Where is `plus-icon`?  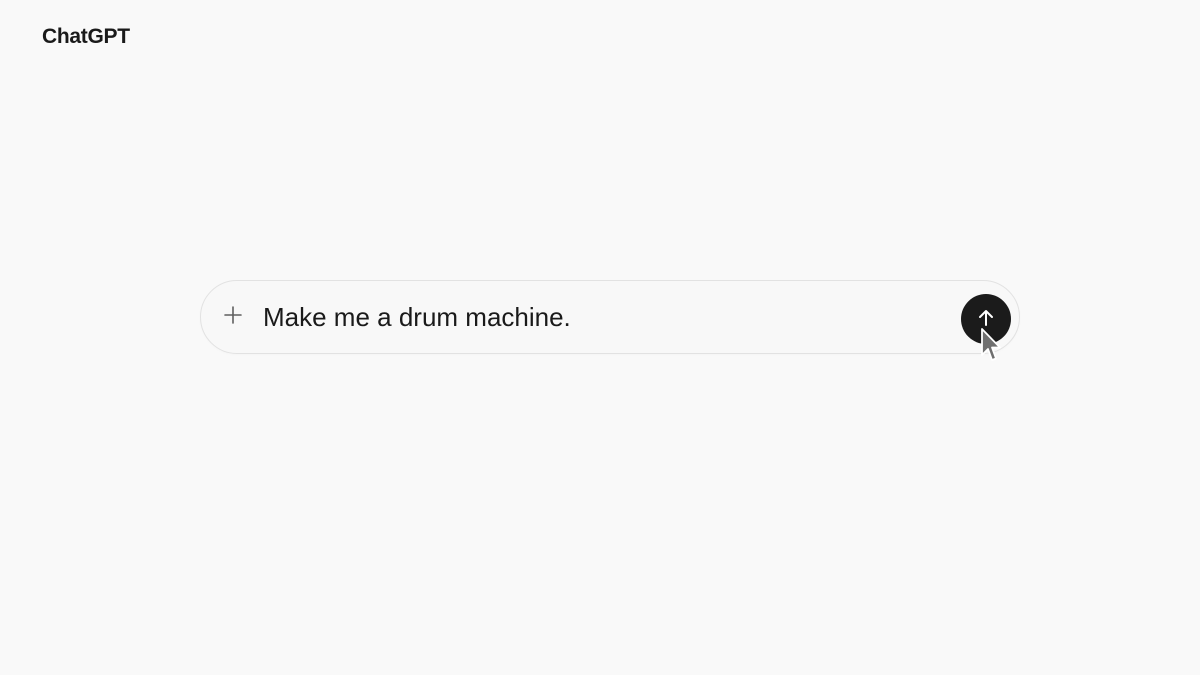
plus-icon is located at coordinates (233, 317).